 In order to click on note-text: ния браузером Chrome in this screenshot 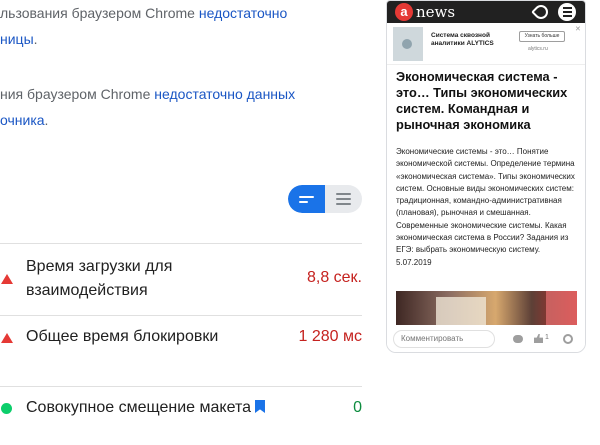, I will do `click(77, 94)`.